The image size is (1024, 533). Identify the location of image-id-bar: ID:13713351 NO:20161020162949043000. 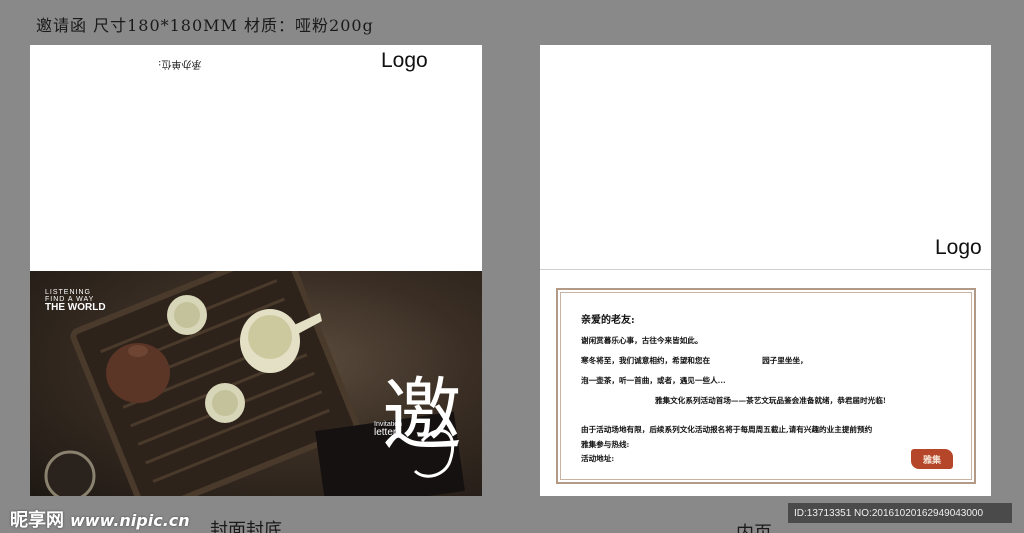
(900, 513).